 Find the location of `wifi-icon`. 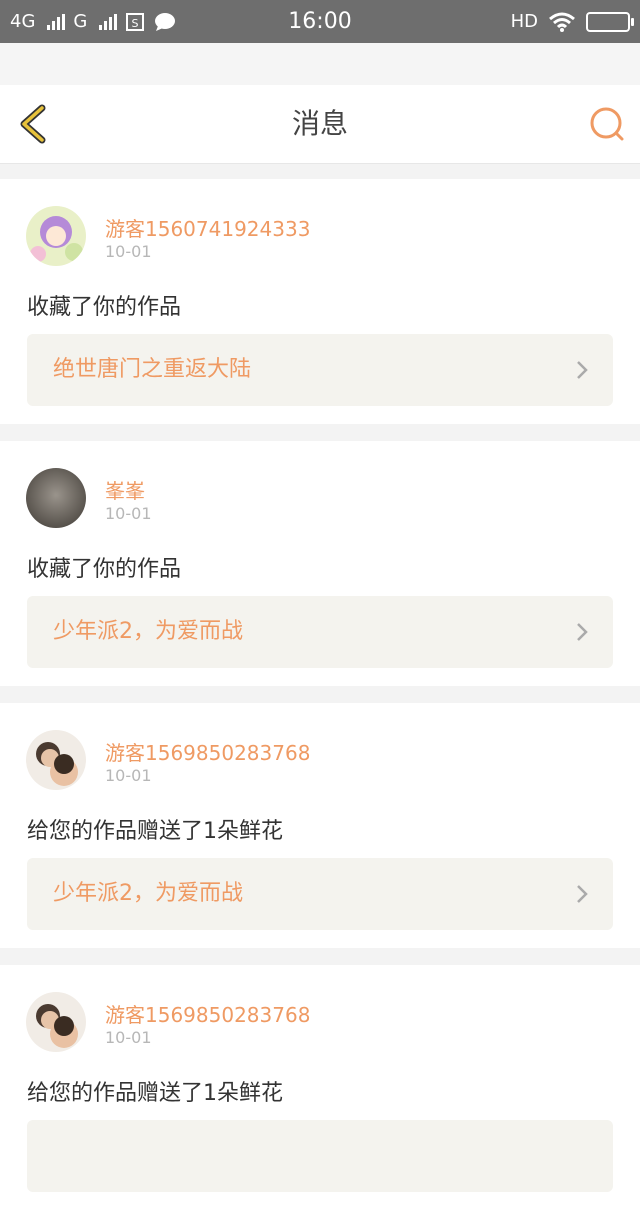

wifi-icon is located at coordinates (562, 22).